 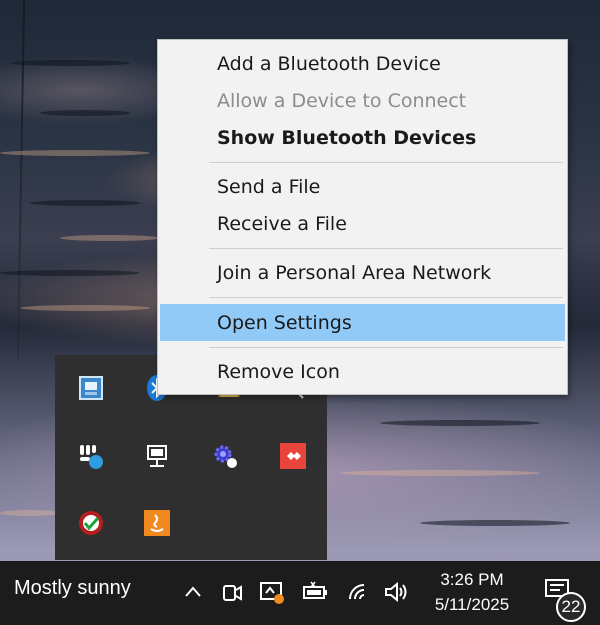 What do you see at coordinates (157, 523) in the screenshot?
I see `java-icon` at bounding box center [157, 523].